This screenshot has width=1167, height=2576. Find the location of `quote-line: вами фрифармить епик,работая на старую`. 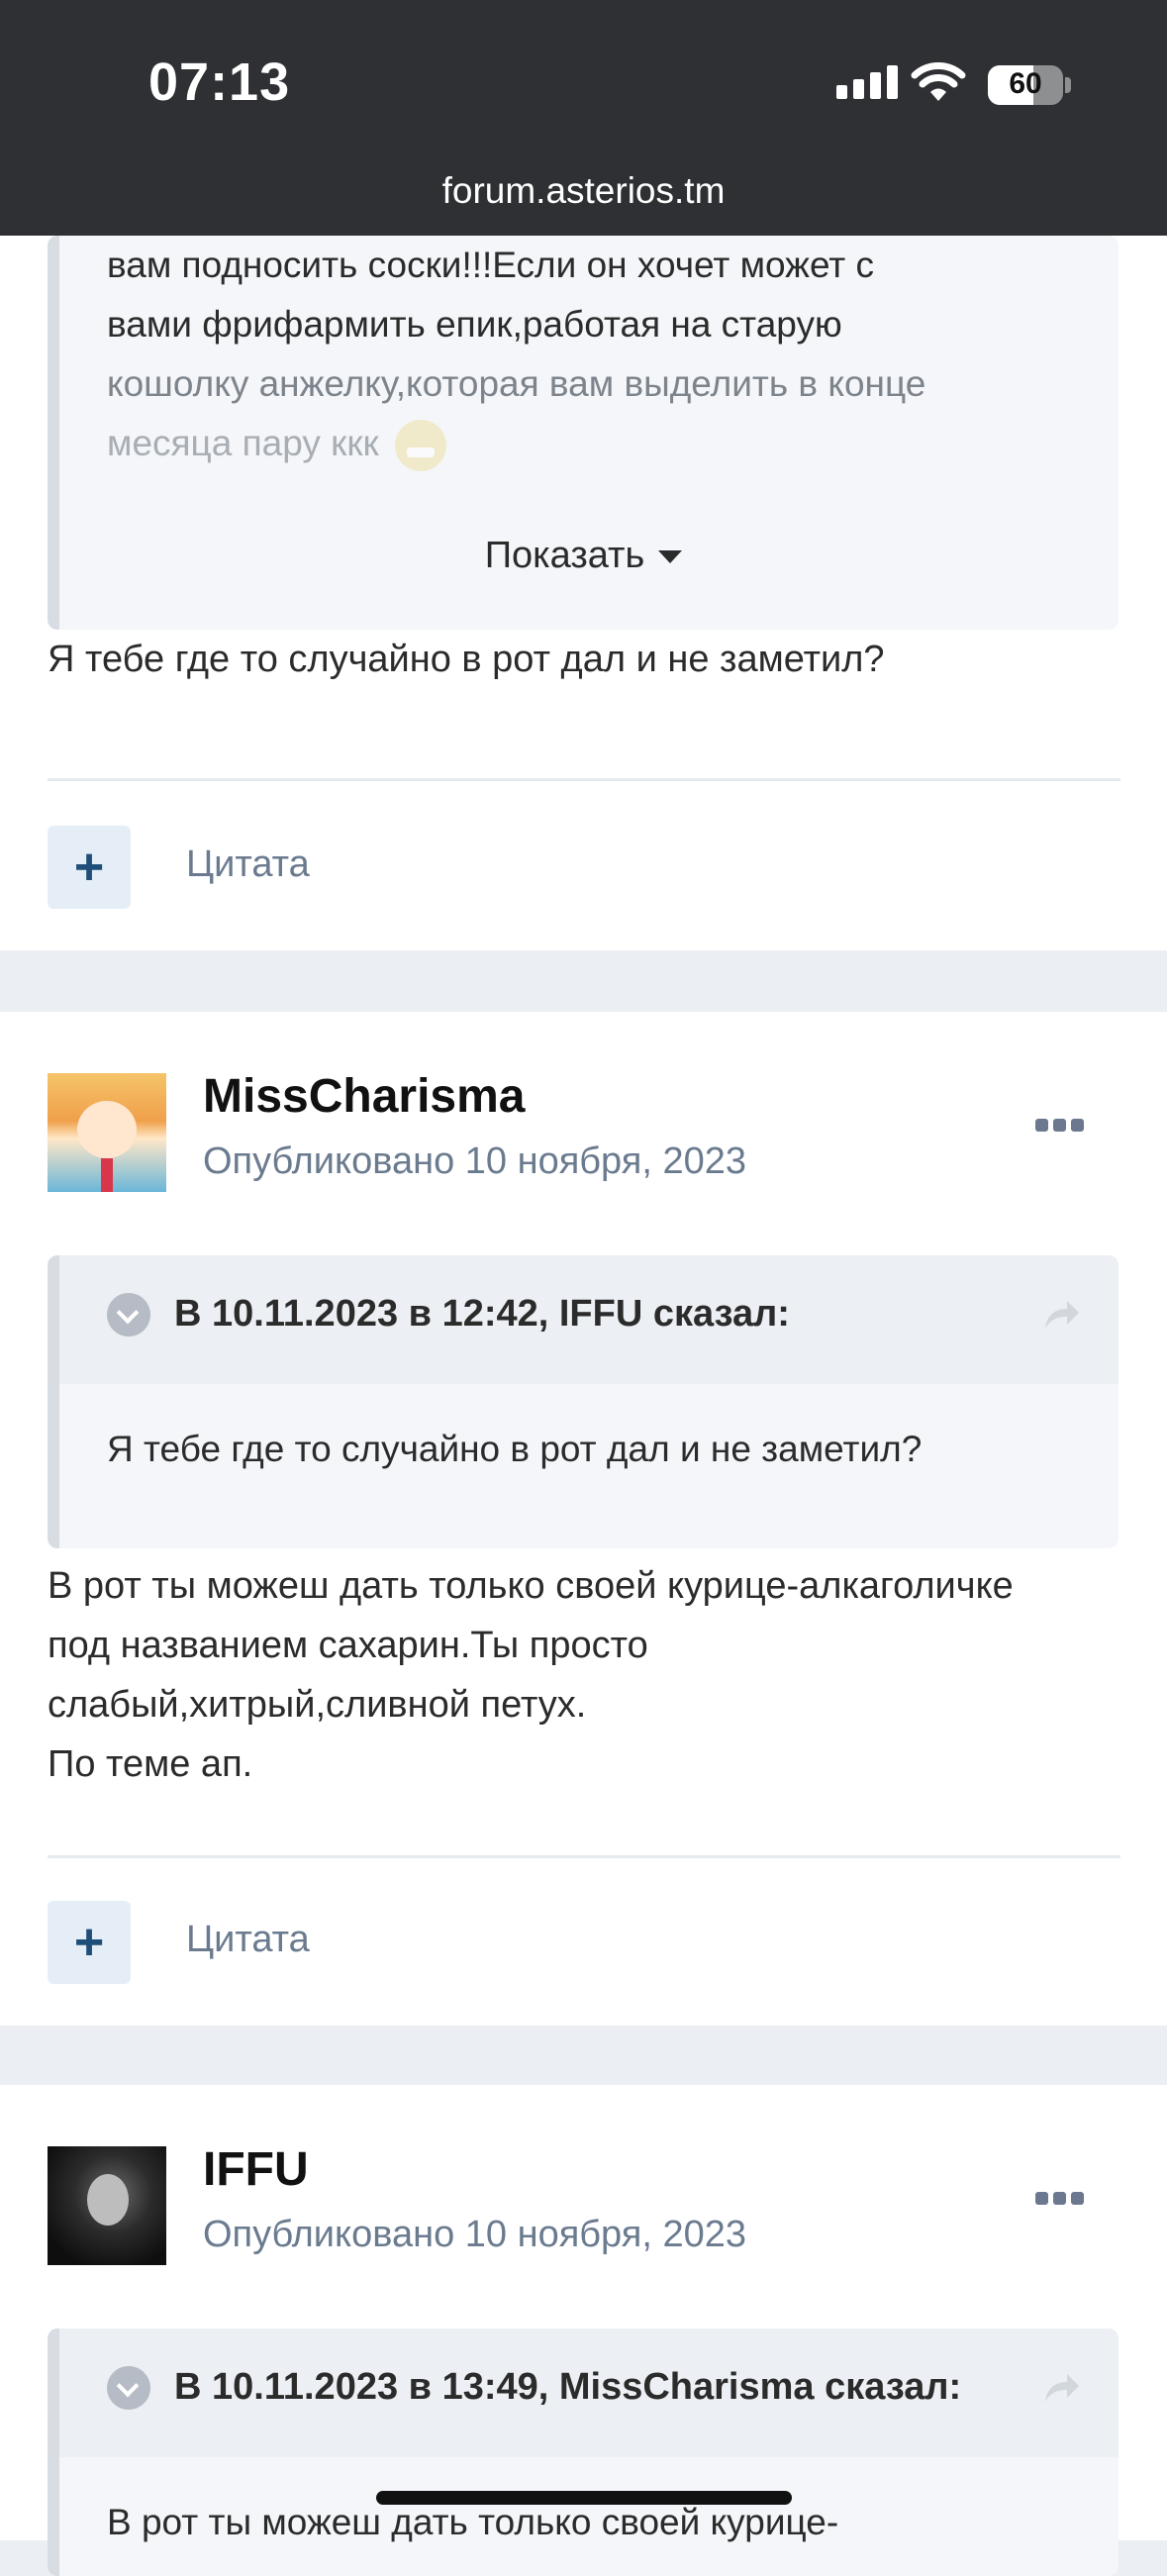

quote-line: вами фрифармить епик,работая на старую is located at coordinates (475, 325).